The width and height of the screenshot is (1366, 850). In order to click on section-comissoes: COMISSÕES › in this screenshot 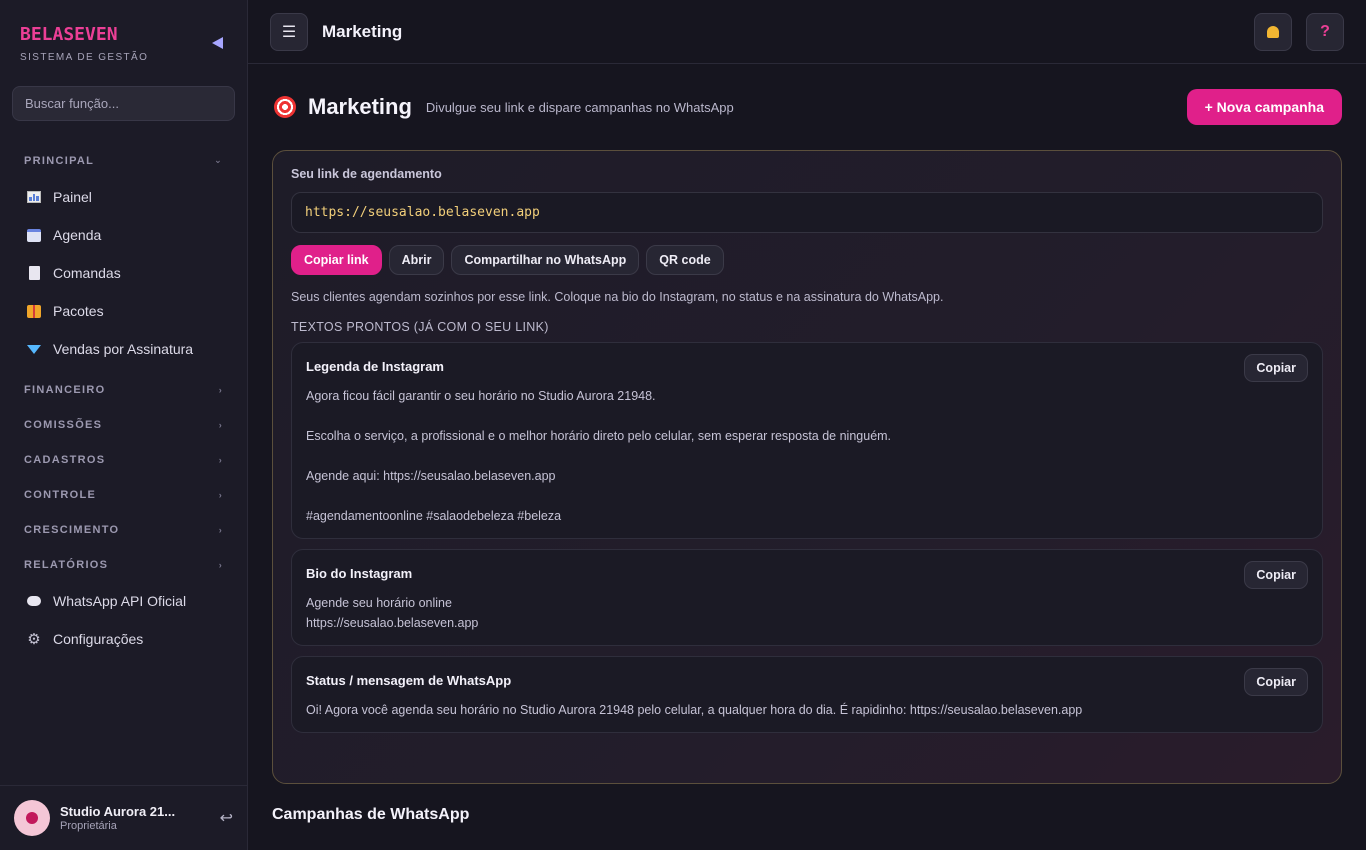, I will do `click(123, 424)`.